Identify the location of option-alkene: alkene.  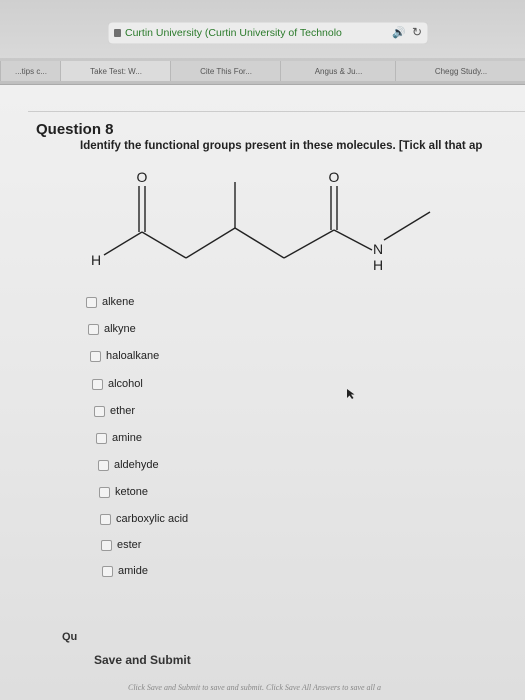
(110, 302).